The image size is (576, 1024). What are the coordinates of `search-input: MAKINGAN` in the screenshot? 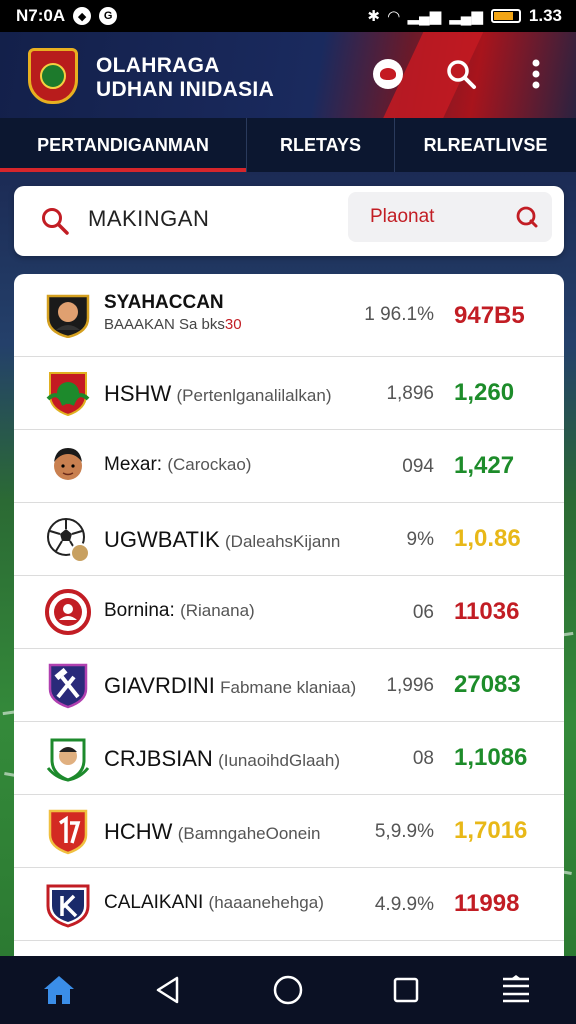 It's located at (148, 219).